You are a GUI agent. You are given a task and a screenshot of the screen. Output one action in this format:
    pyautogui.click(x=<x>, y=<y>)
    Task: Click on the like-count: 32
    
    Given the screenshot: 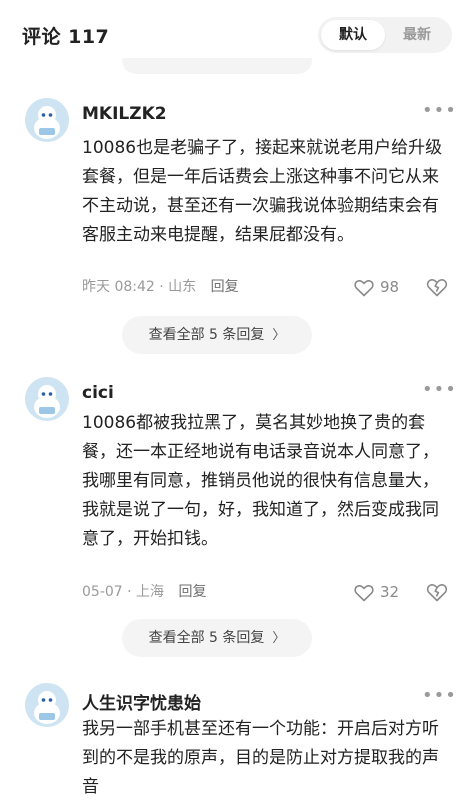 What is the action you would take?
    pyautogui.click(x=390, y=592)
    